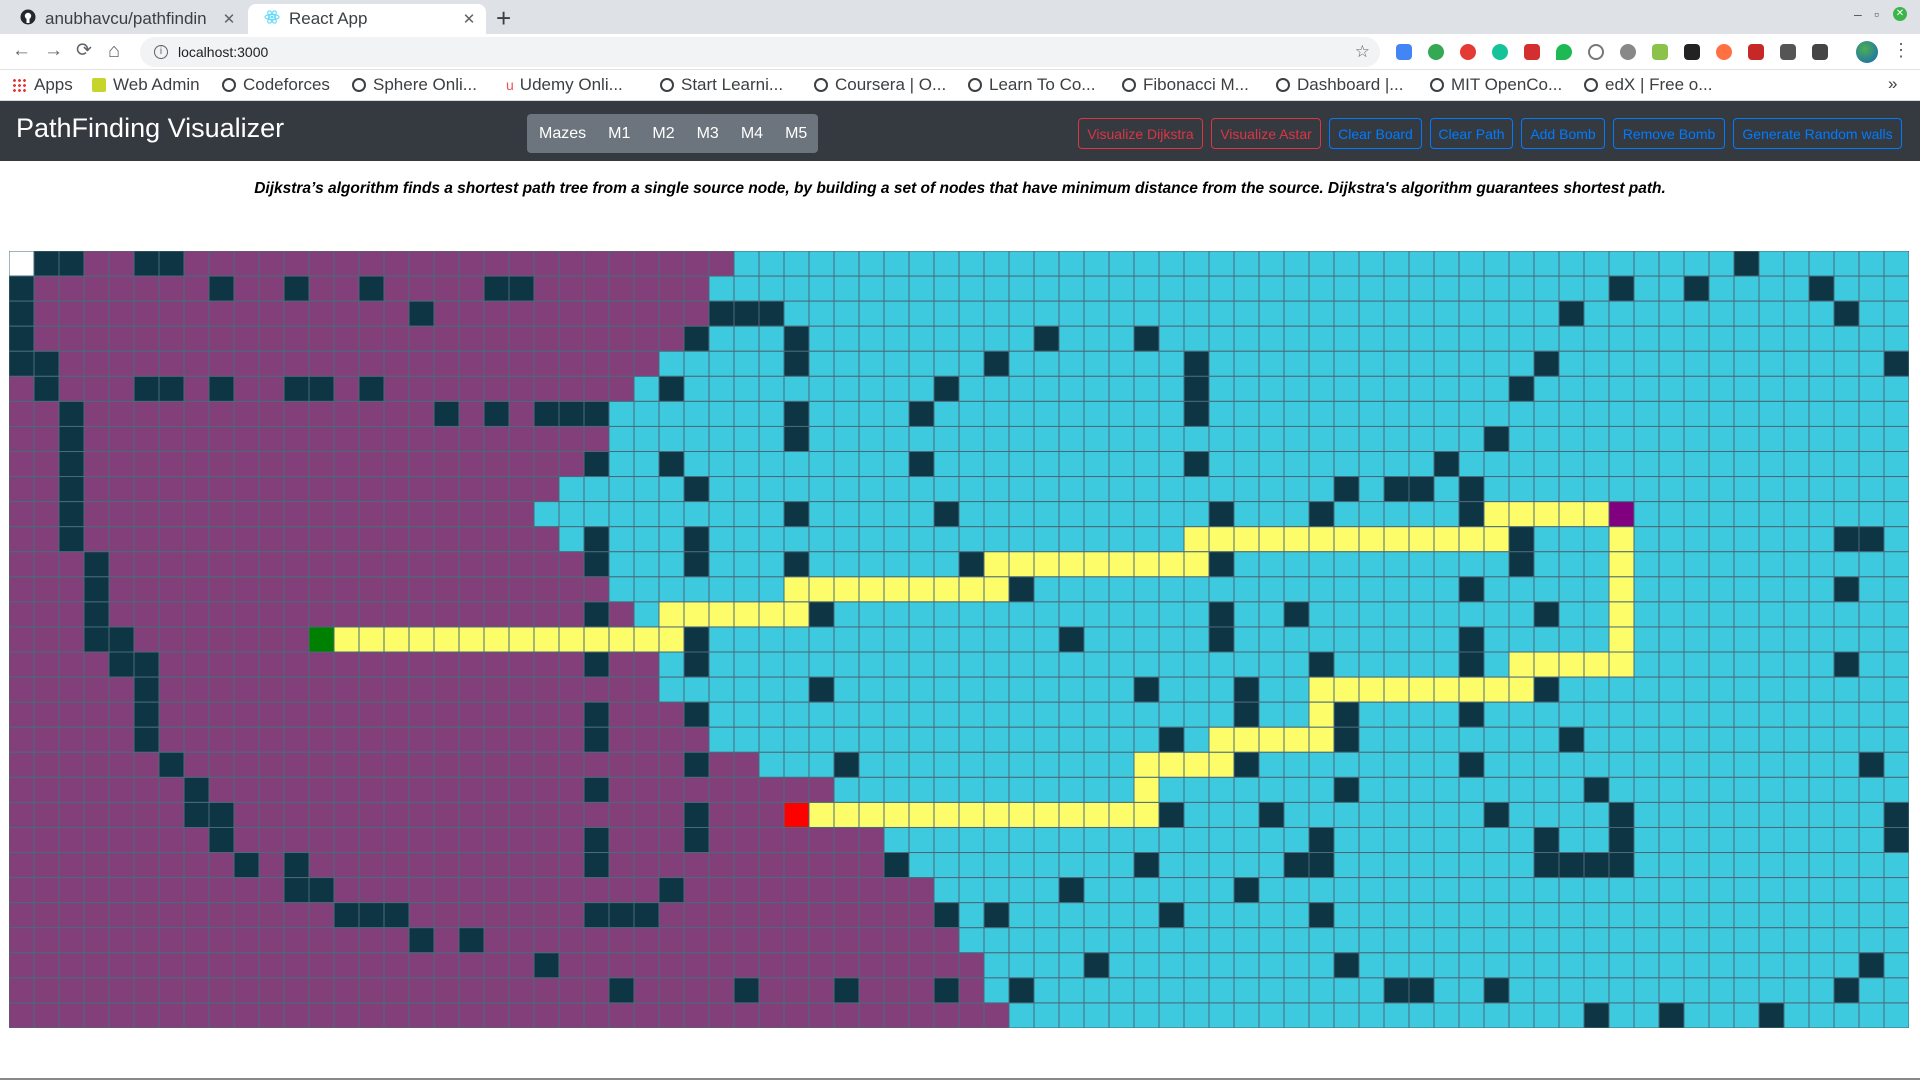 This screenshot has width=1920, height=1080. I want to click on maze-m3-button: M3, so click(708, 133).